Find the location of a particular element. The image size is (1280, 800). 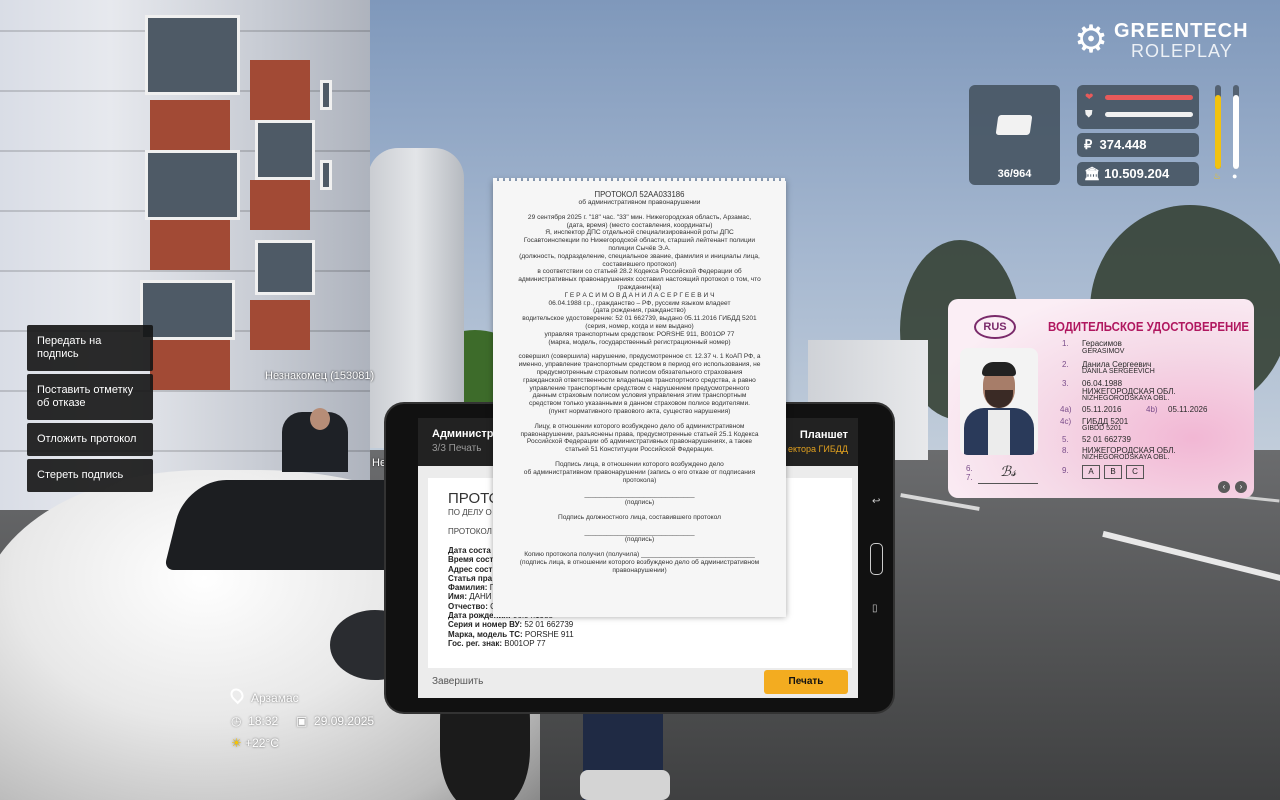

bank-icon: 🏛 is located at coordinates (1094, 173).